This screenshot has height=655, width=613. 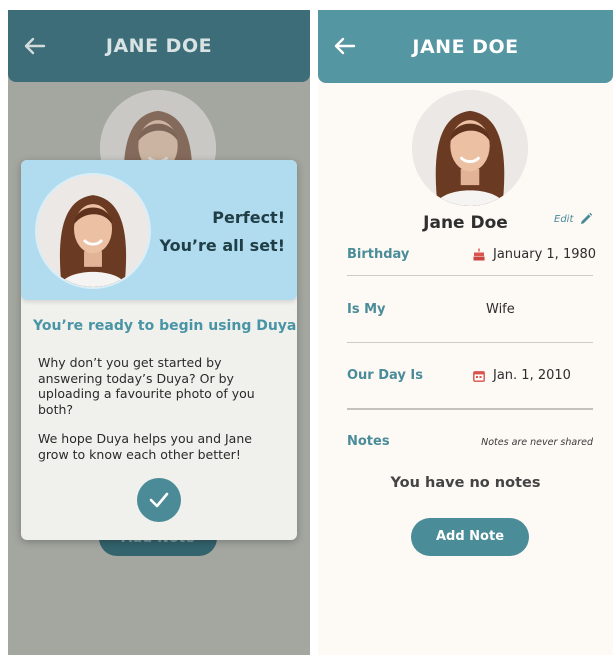 I want to click on birthday-value: January 1, 1980, so click(x=534, y=254).